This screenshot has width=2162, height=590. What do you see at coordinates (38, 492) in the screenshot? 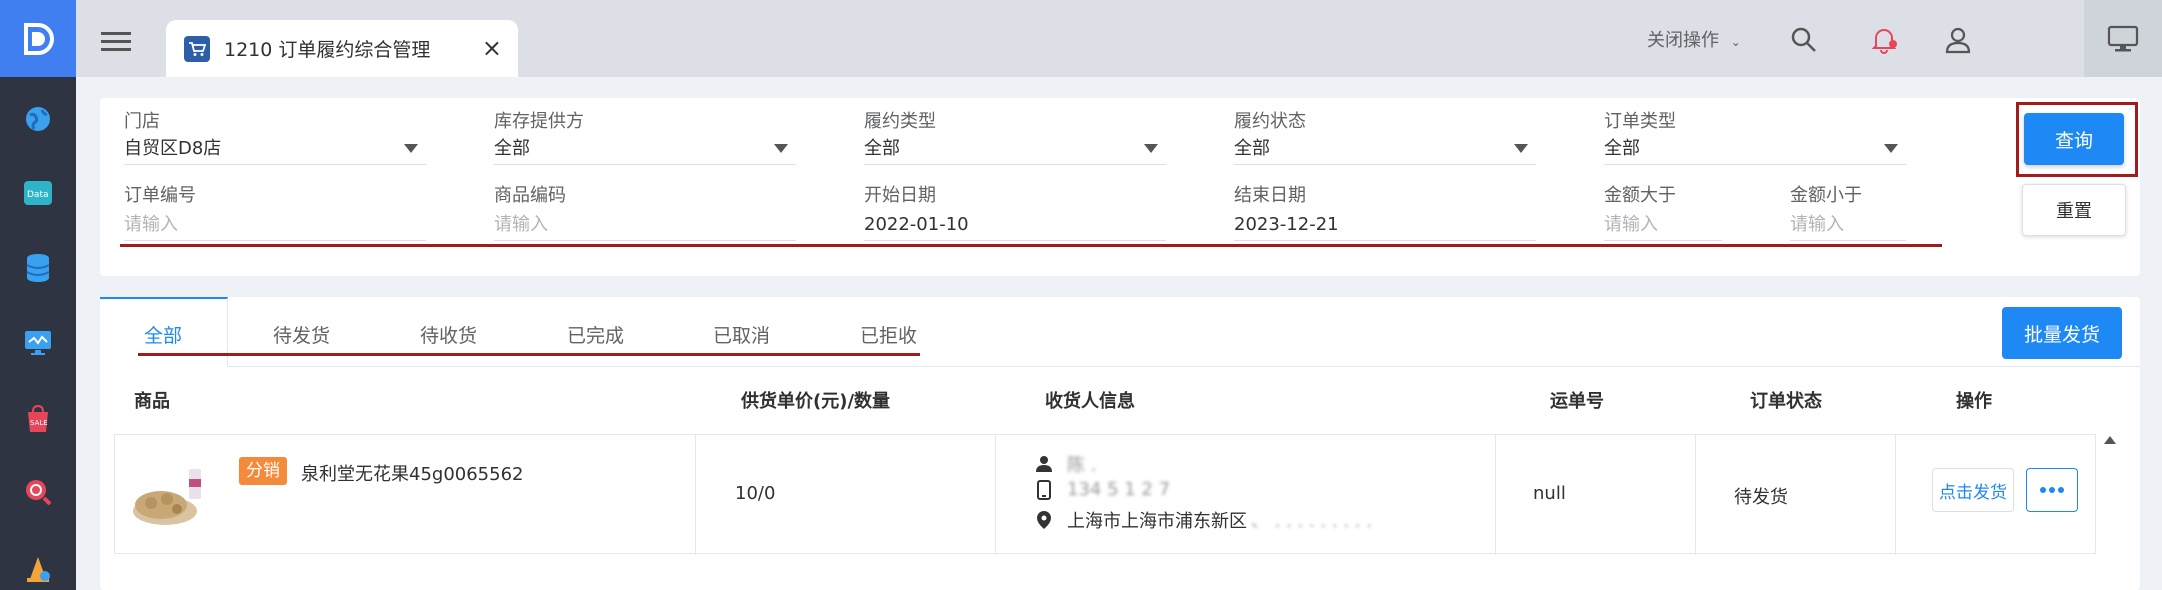
I see `search-report-icon` at bounding box center [38, 492].